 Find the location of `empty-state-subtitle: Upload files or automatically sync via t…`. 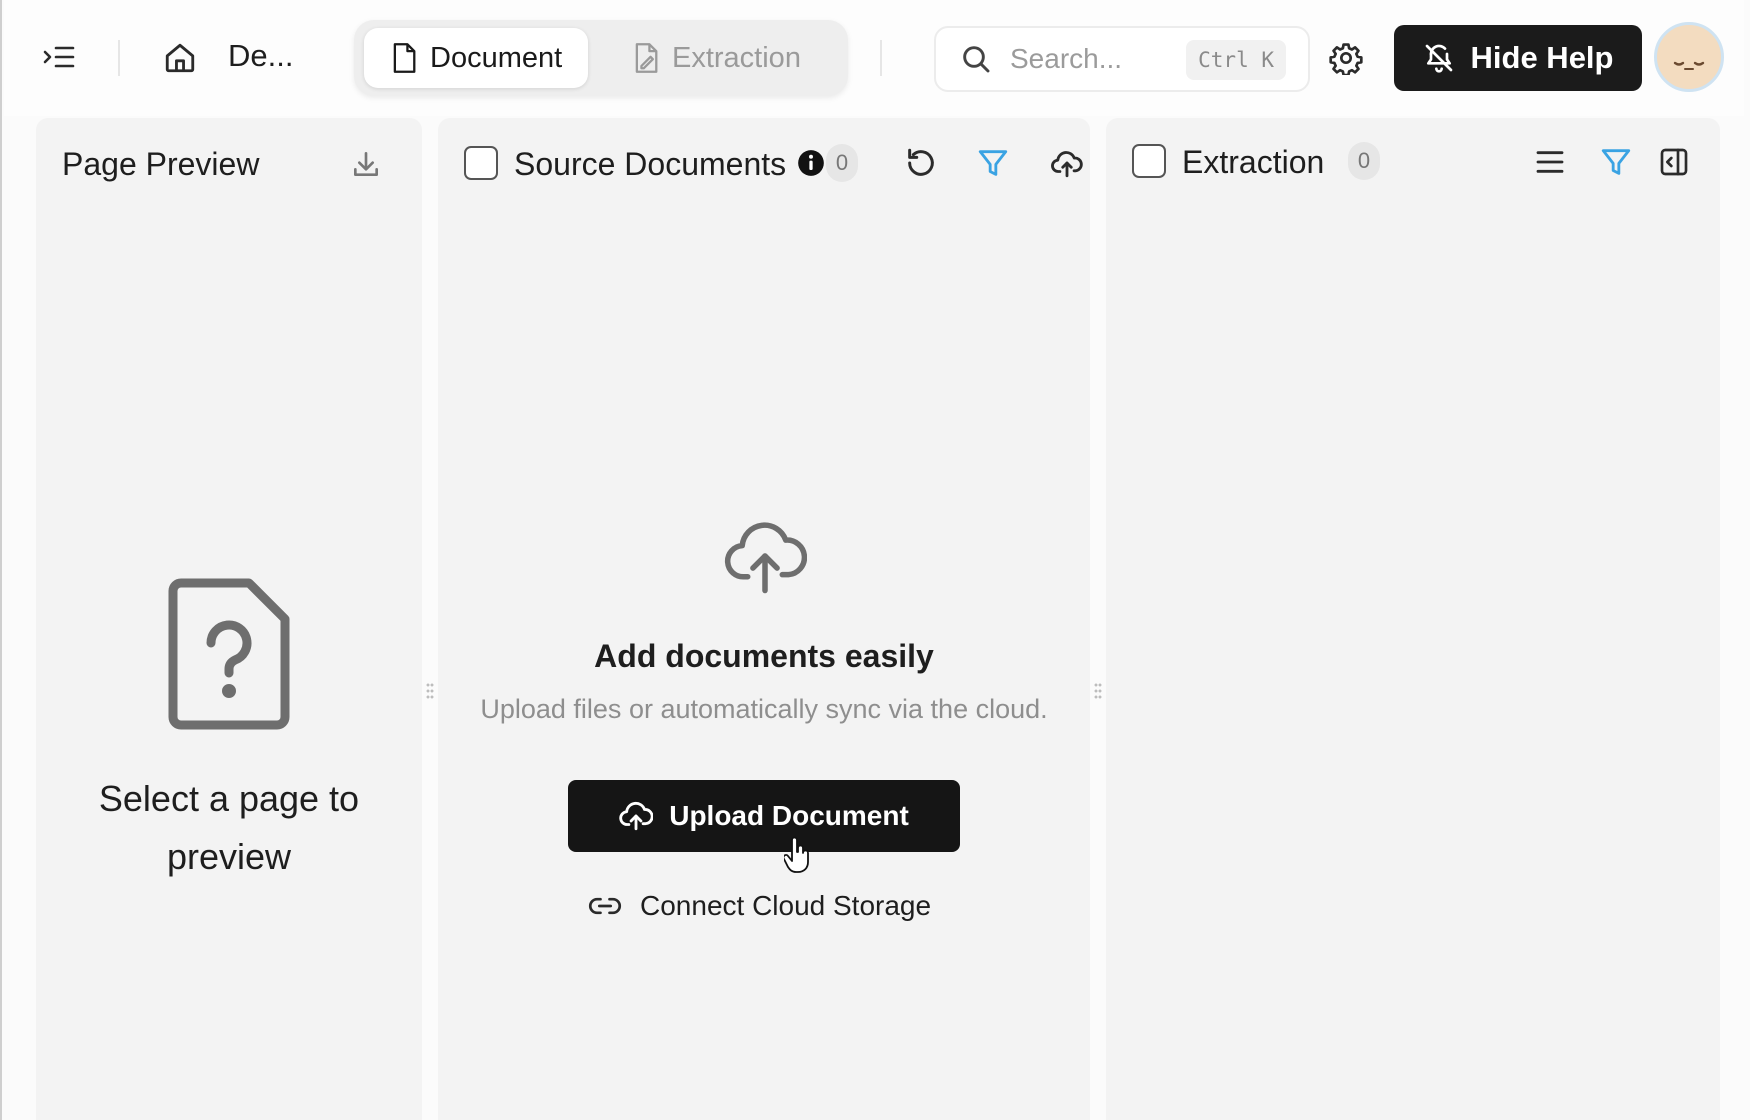

empty-state-subtitle: Upload files or automatically sync via t… is located at coordinates (764, 709).